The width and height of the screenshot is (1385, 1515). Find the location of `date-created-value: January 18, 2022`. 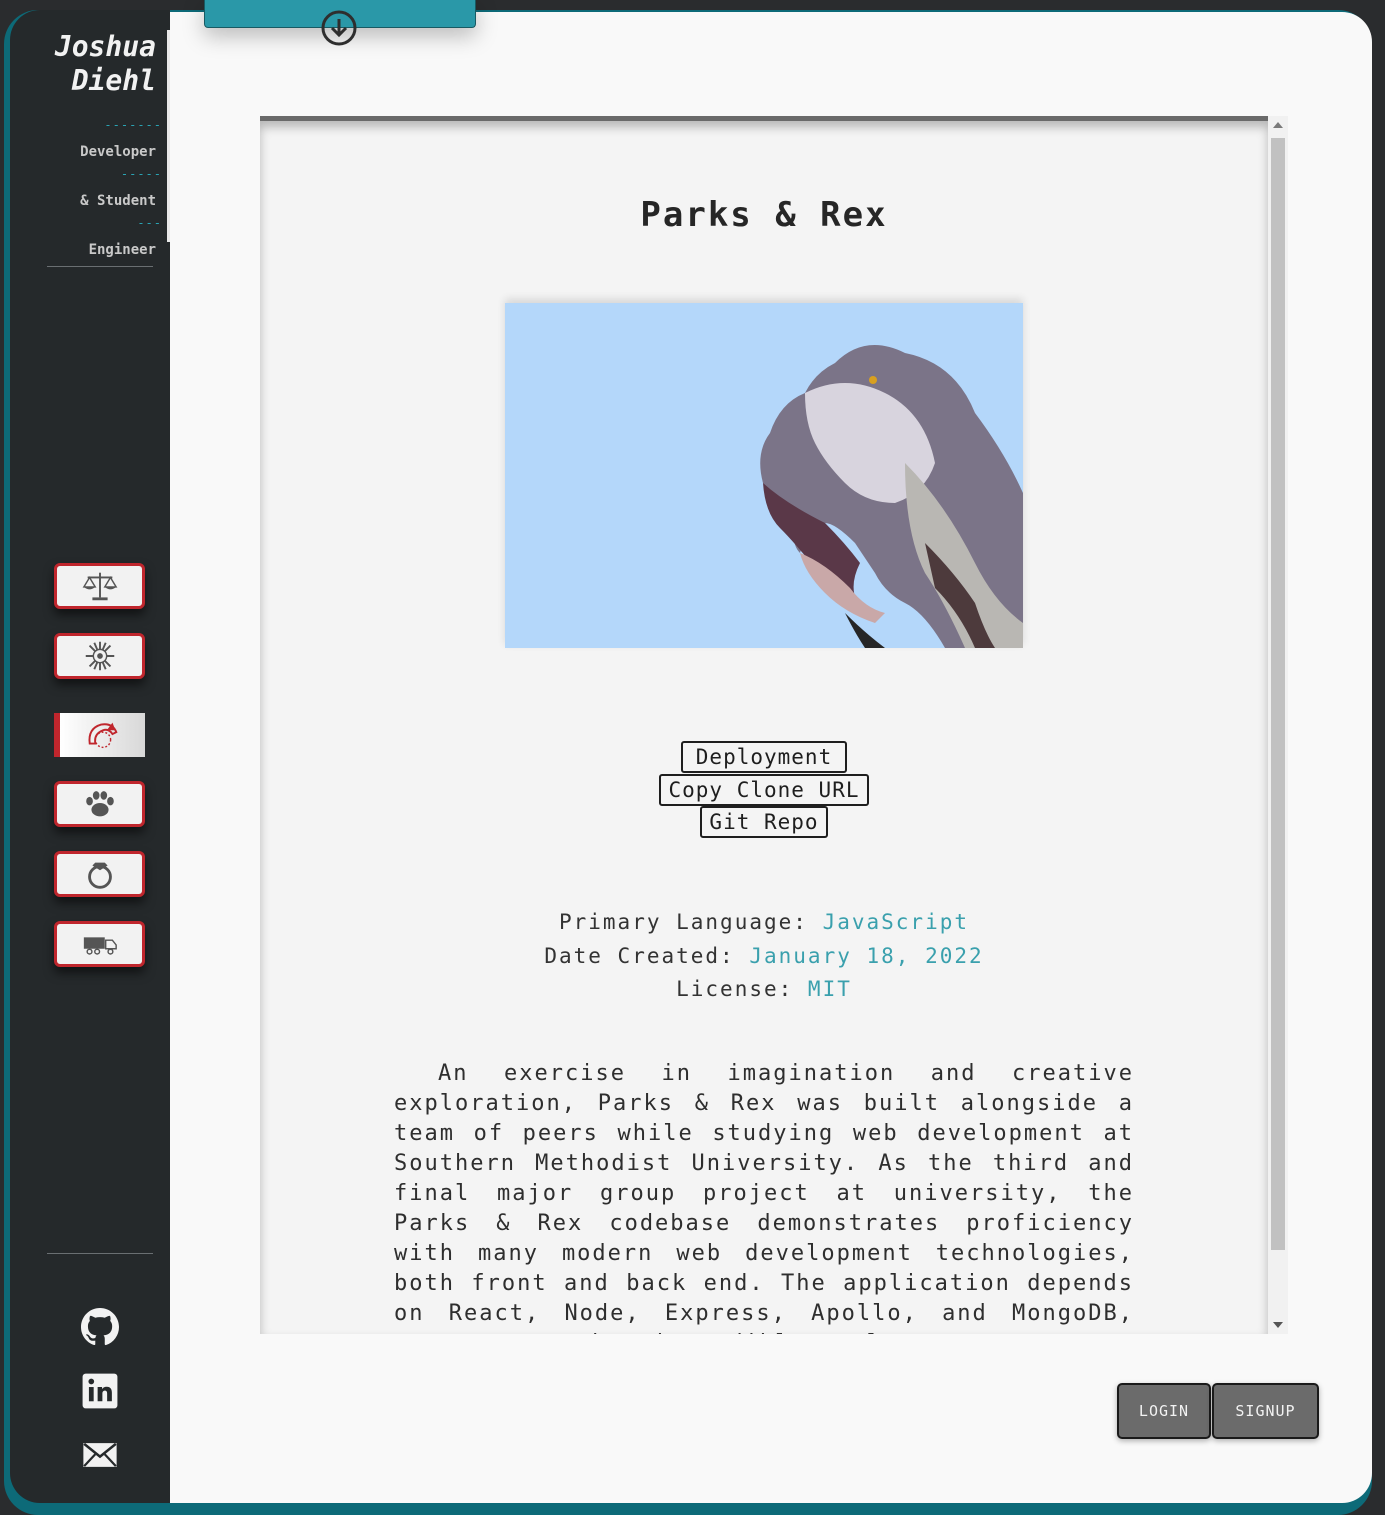

date-created-value: January 18, 2022 is located at coordinates (866, 956).